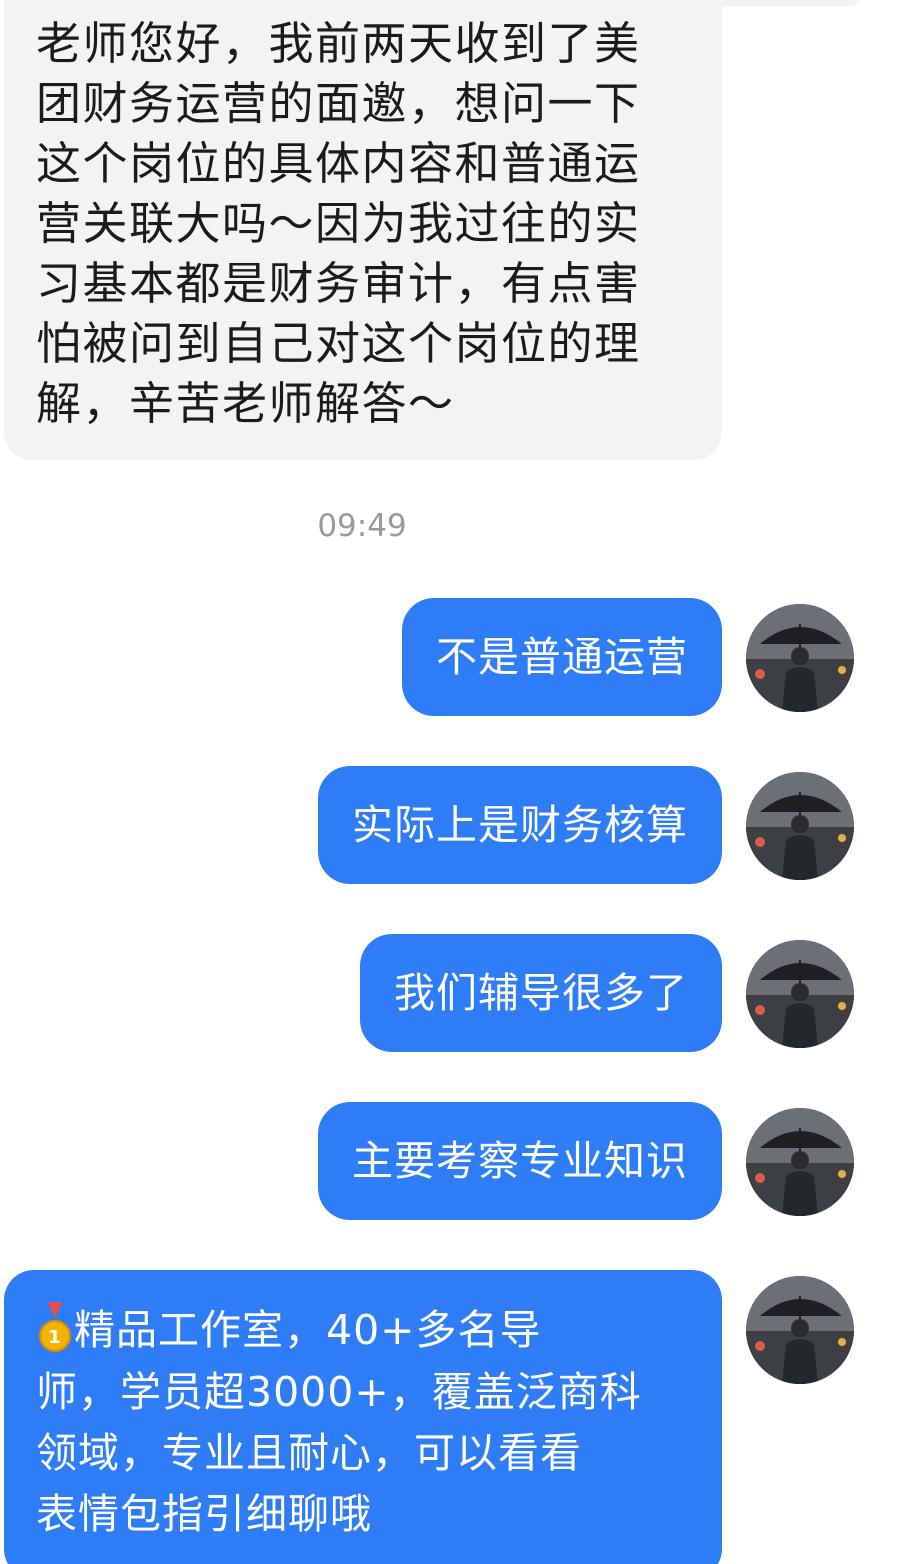 This screenshot has height=1564, width=902. What do you see at coordinates (204, 1514) in the screenshot?
I see `message-line: 表情包指引细聊哦` at bounding box center [204, 1514].